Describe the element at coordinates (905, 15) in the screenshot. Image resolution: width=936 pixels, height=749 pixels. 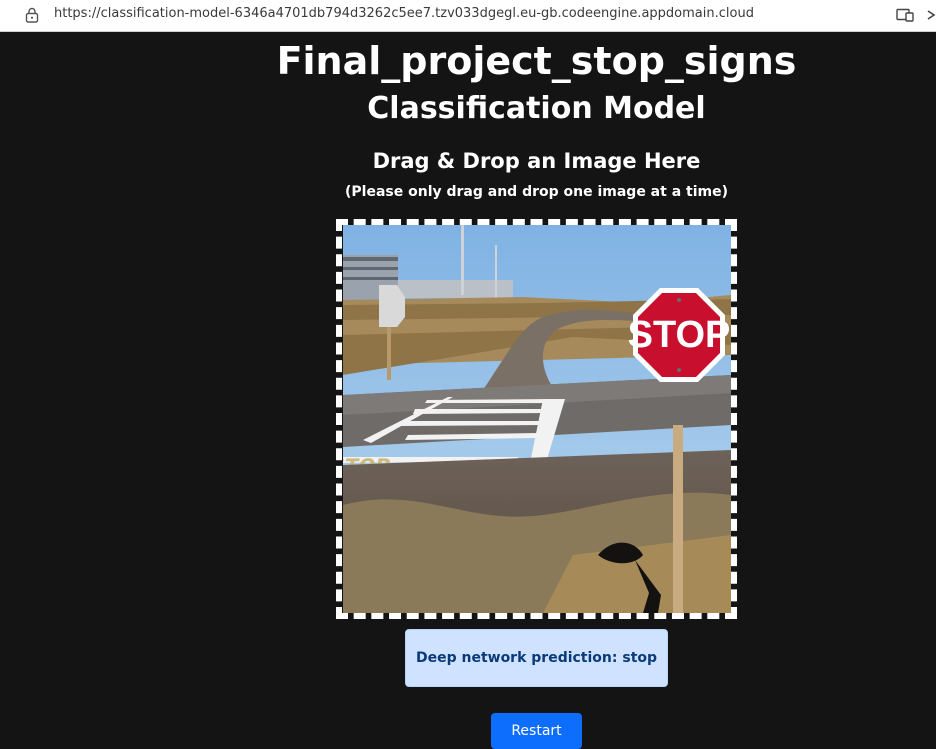
I see `reader-mode-icon` at that location.